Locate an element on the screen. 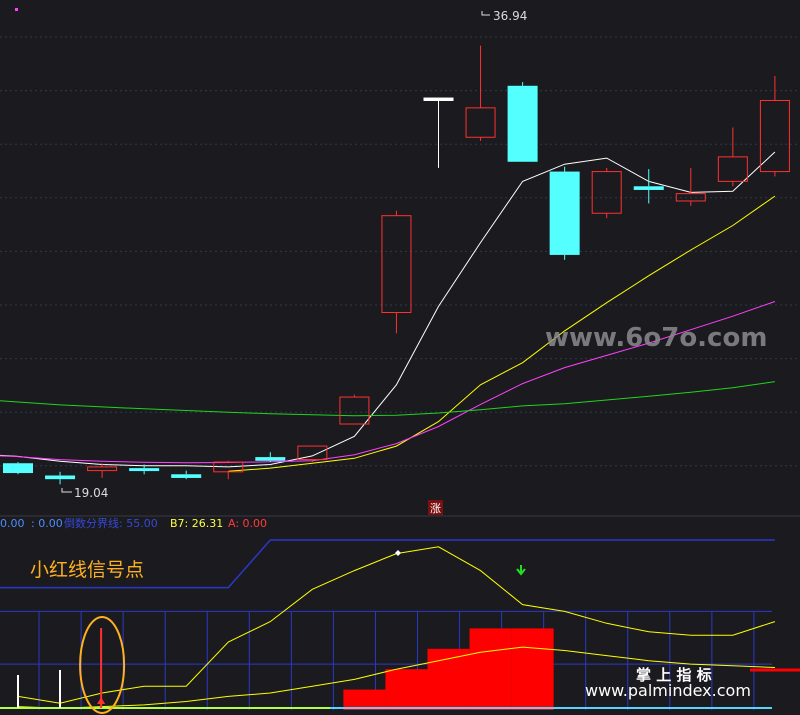  legend-item: 倒数分界线: 55.00 is located at coordinates (111, 523).